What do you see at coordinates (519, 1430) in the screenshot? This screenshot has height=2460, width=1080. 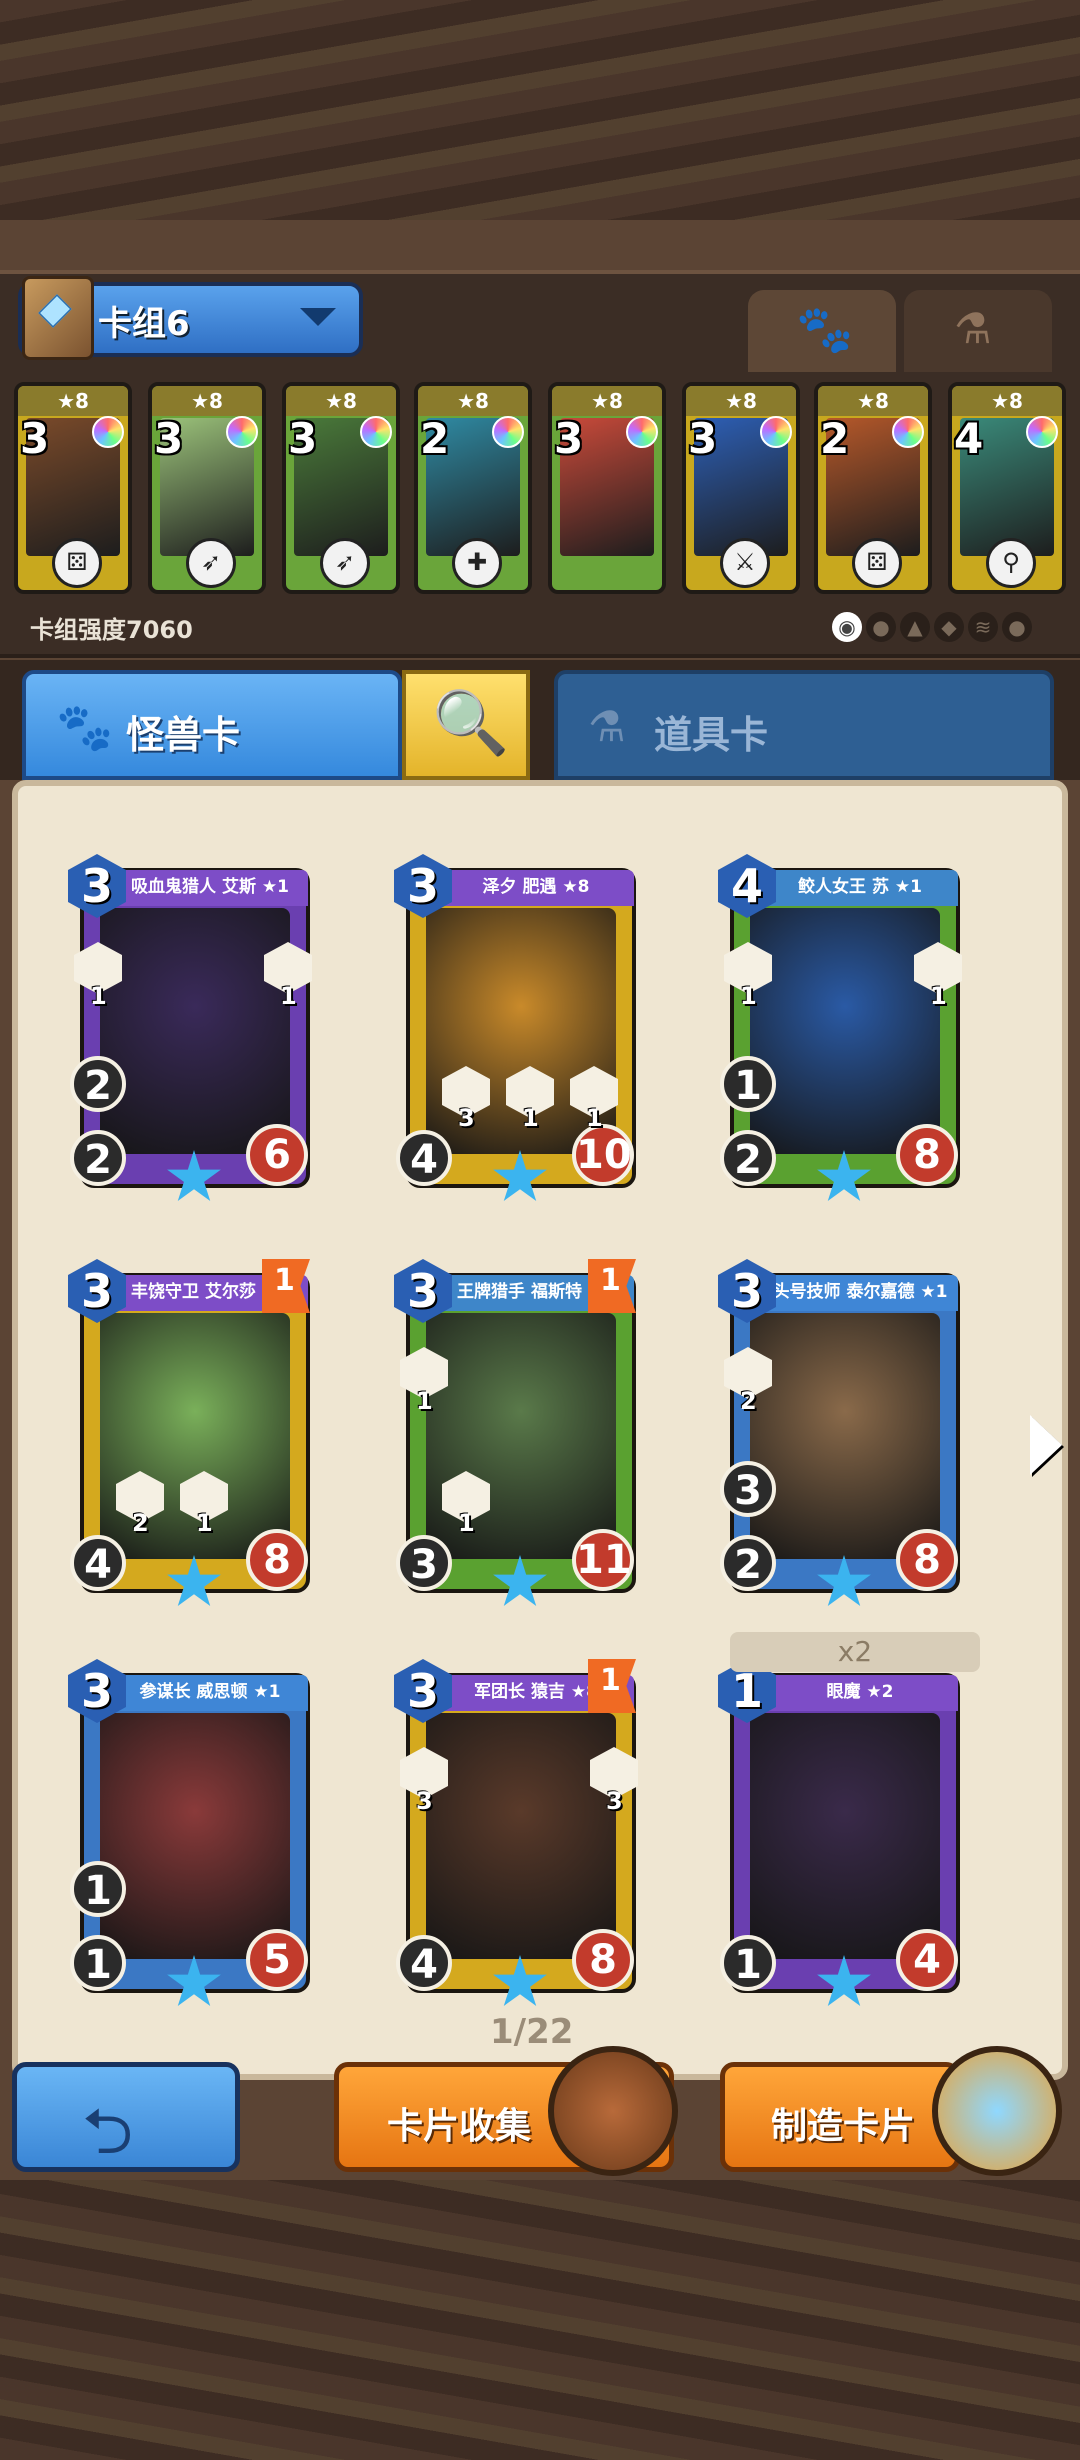 I see `monster-card: 王牌猎手 福斯特 ★8 3 11 3 1 1 1` at bounding box center [519, 1430].